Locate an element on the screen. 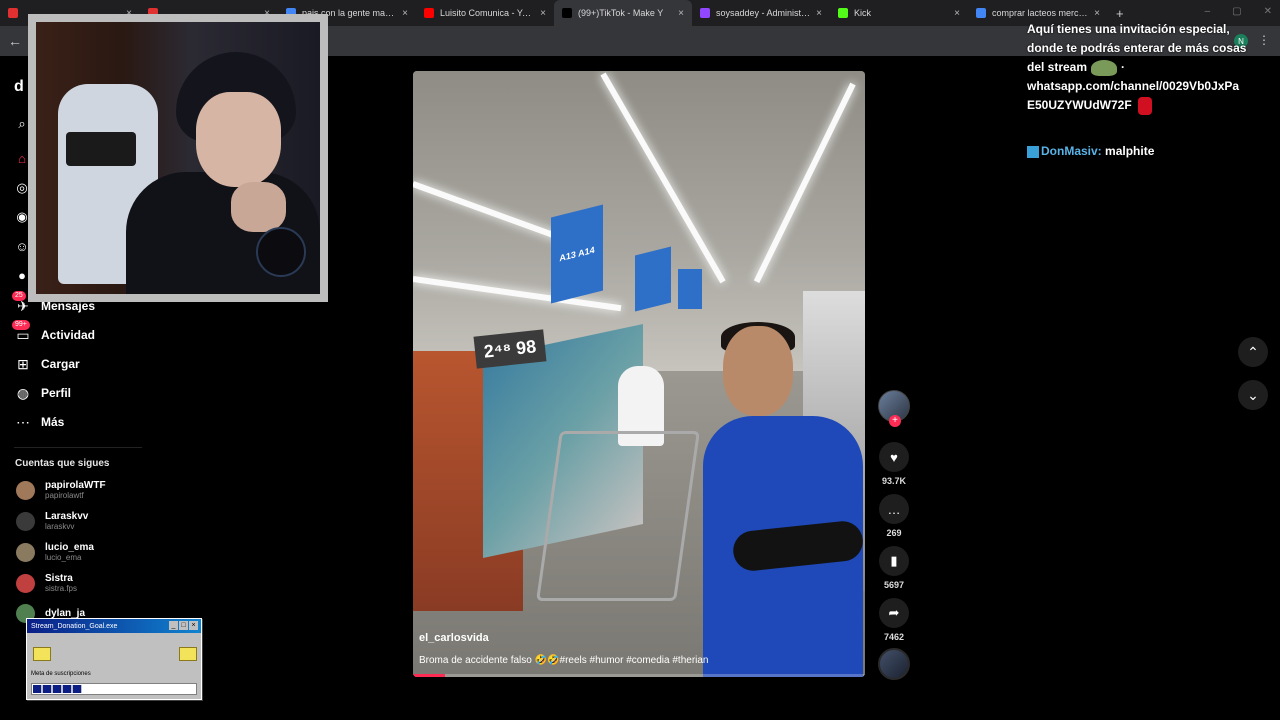 The image size is (1280, 720). browser-tab: soysaddey - Administrad × is located at coordinates (761, 13).